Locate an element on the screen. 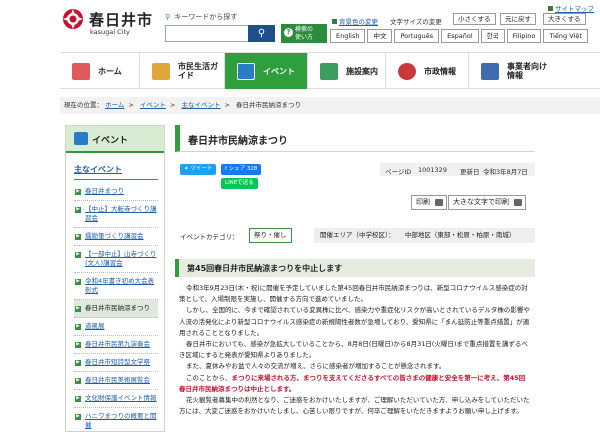 Image resolution: width=600 pixels, height=432 pixels. category-label: イベントカテゴリ： is located at coordinates (209, 237).